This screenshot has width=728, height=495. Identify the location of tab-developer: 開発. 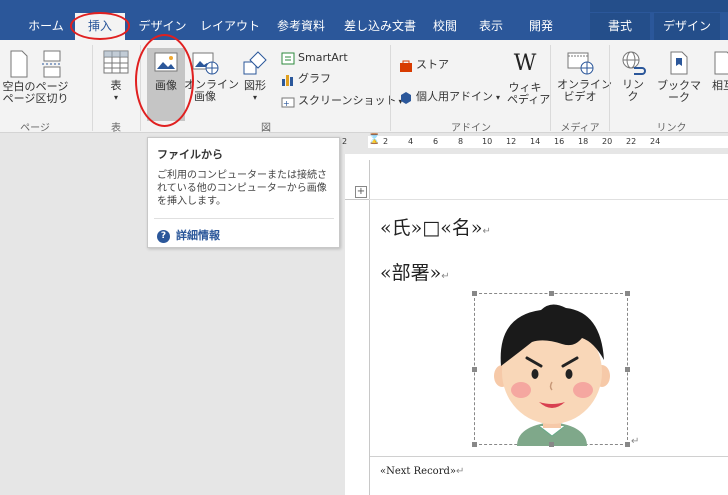
(541, 26).